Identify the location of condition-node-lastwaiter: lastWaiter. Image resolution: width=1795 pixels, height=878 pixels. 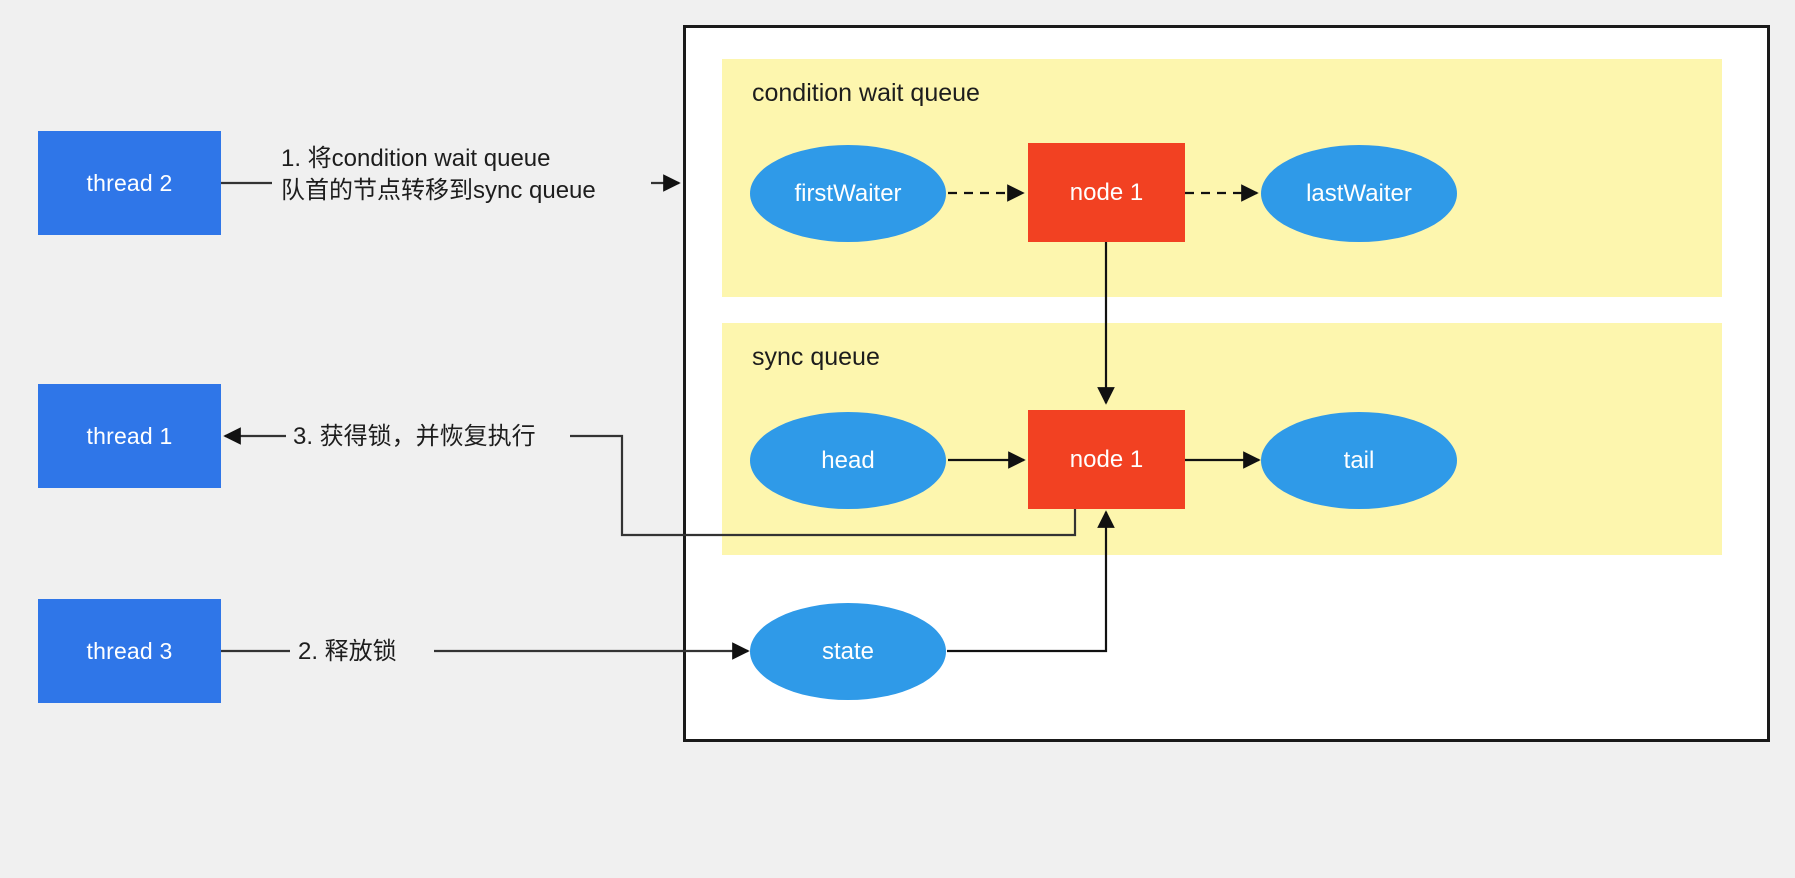
(1359, 193).